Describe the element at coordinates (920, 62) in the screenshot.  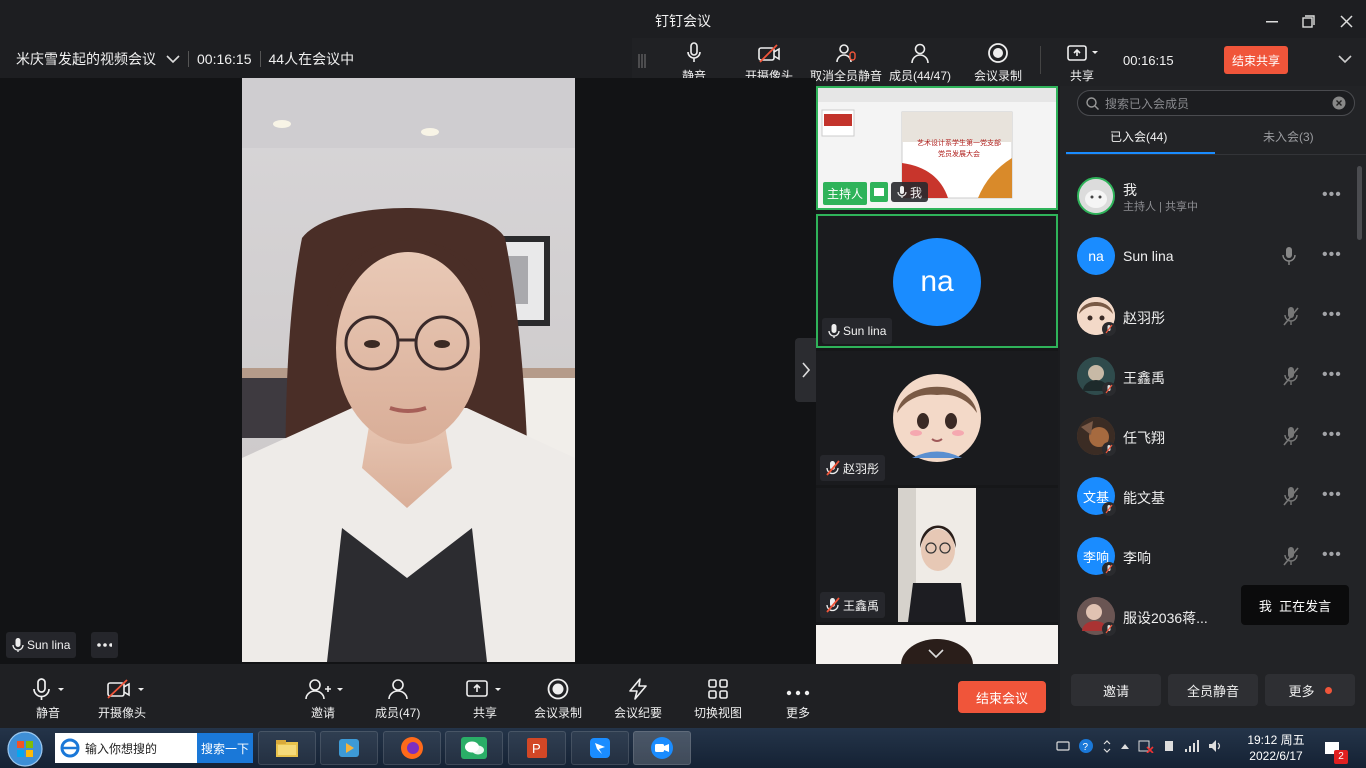
I see `top-members-button: 成员(44/47)` at that location.